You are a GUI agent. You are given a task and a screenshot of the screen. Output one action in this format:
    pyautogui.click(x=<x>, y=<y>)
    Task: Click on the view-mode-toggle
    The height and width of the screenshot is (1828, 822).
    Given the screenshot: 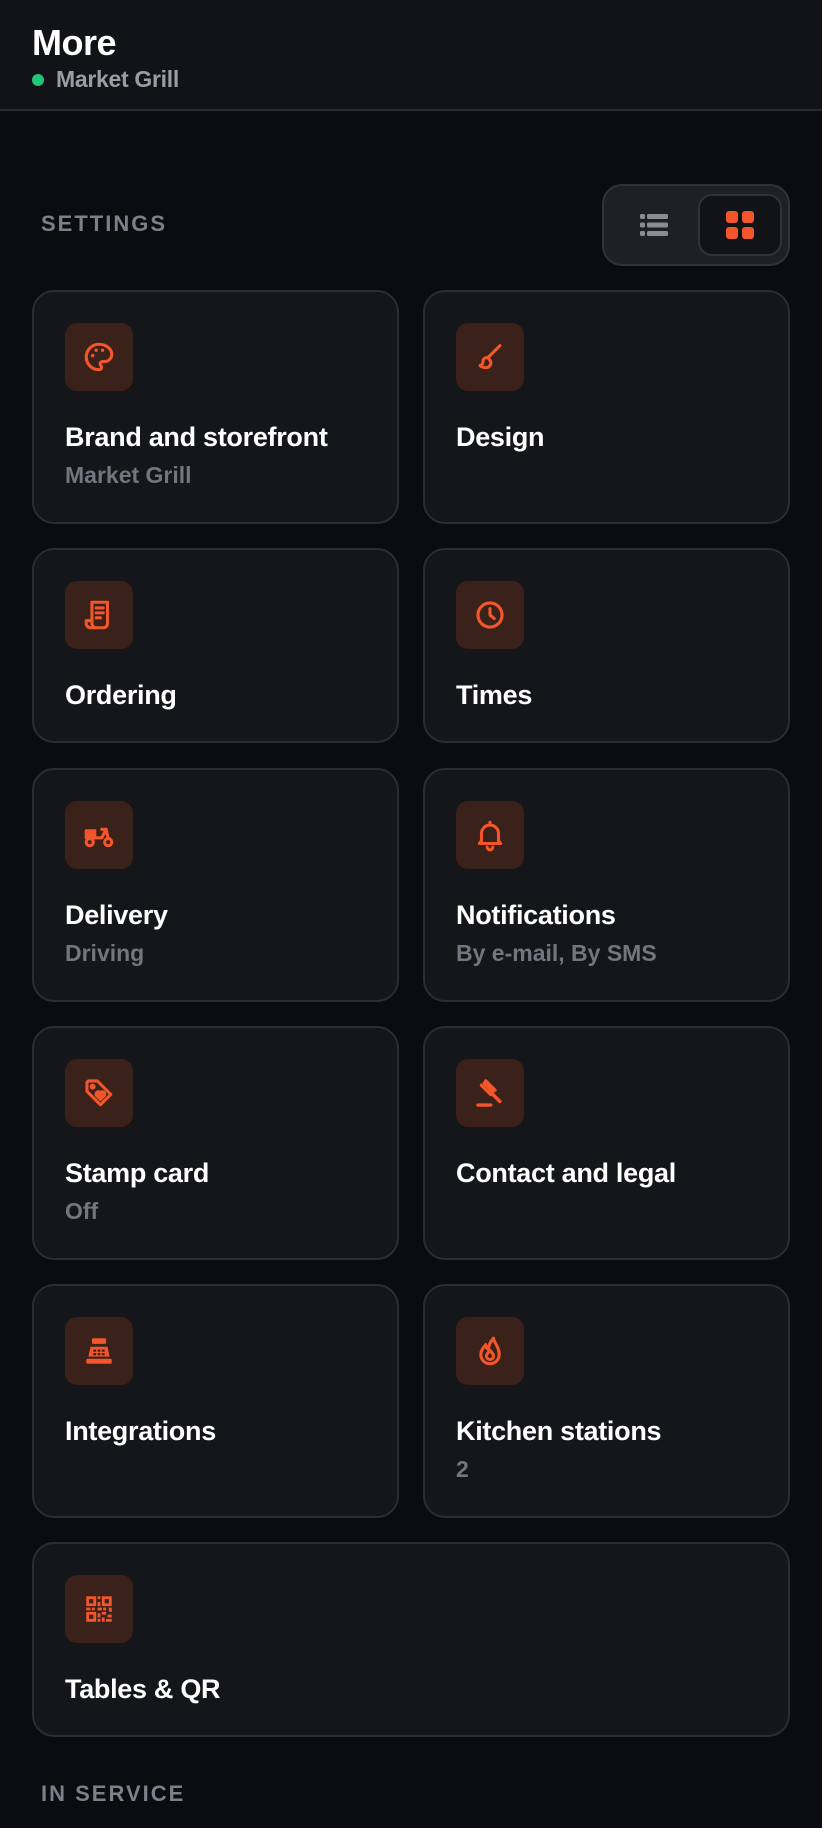 What is the action you would take?
    pyautogui.click(x=696, y=225)
    